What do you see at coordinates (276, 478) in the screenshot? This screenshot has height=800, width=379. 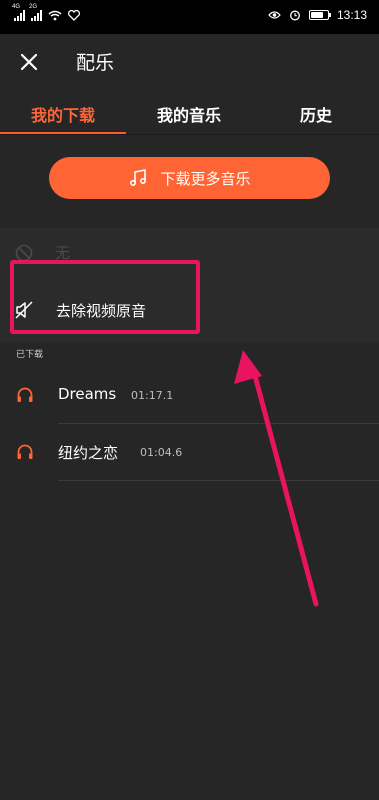 I see `annotation-arrow` at bounding box center [276, 478].